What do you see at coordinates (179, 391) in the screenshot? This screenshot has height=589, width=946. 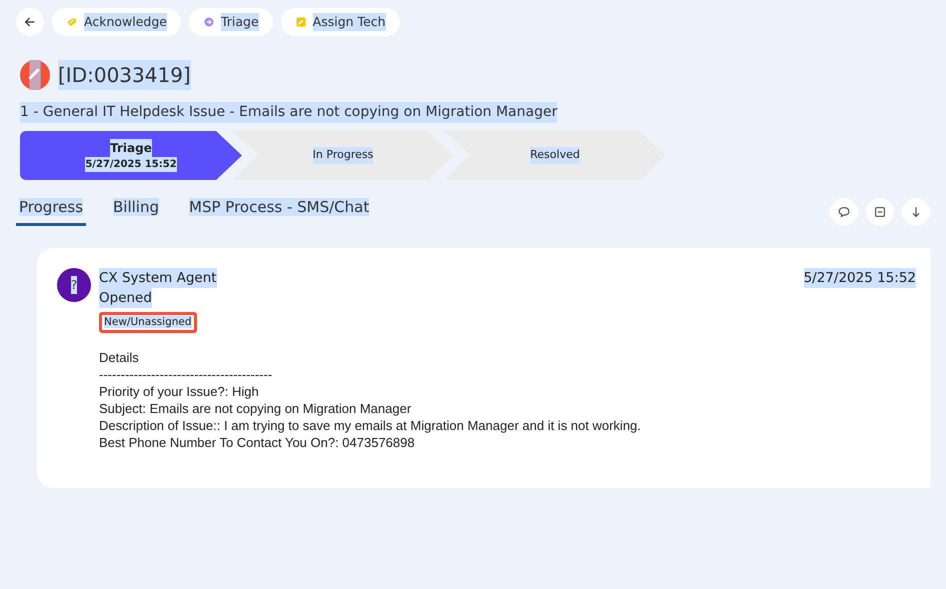 I see `detail-line: Priority of your Issue?: High` at bounding box center [179, 391].